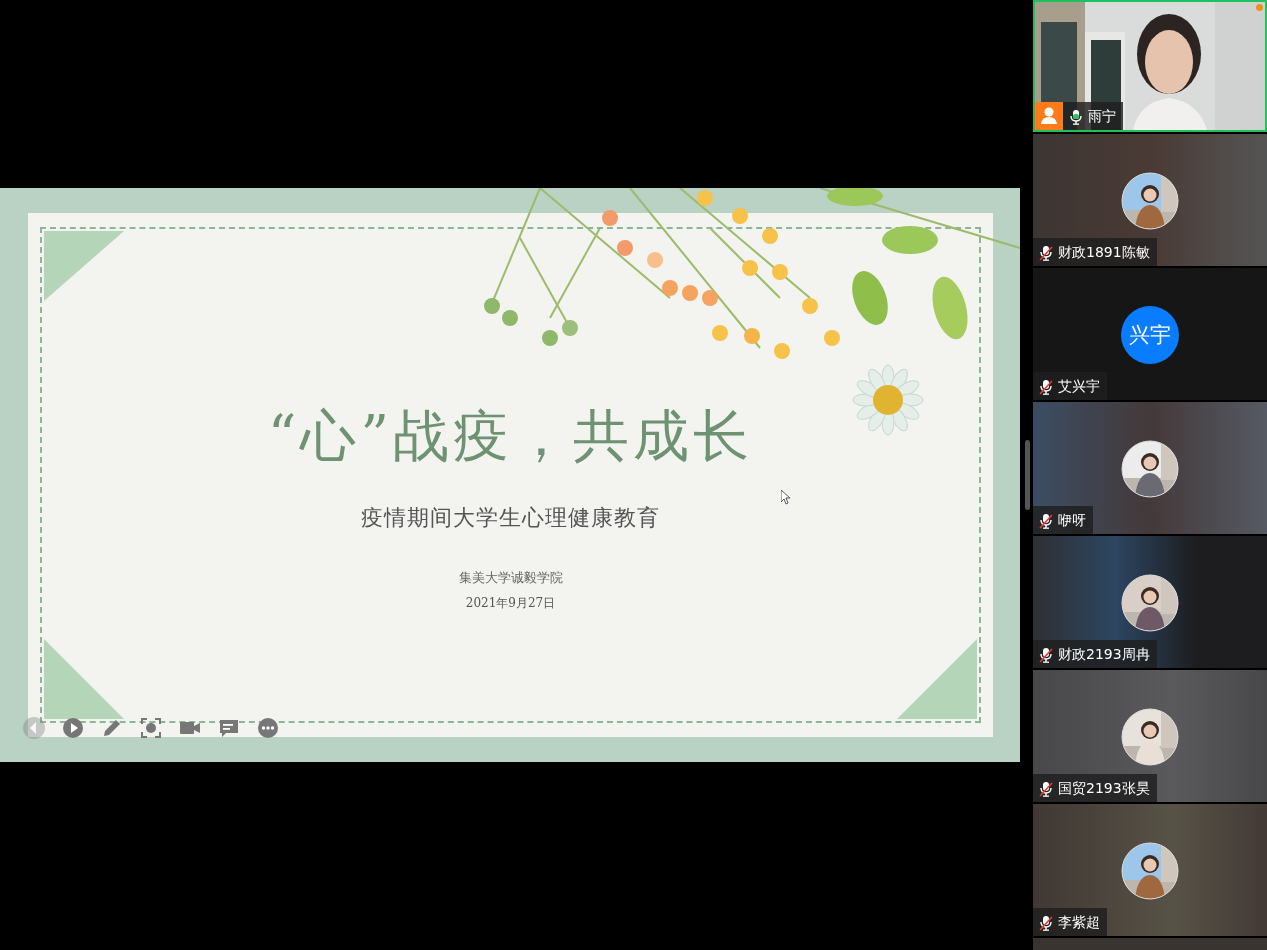  What do you see at coordinates (1150, 870) in the screenshot?
I see `participant-tile: 李紫超` at bounding box center [1150, 870].